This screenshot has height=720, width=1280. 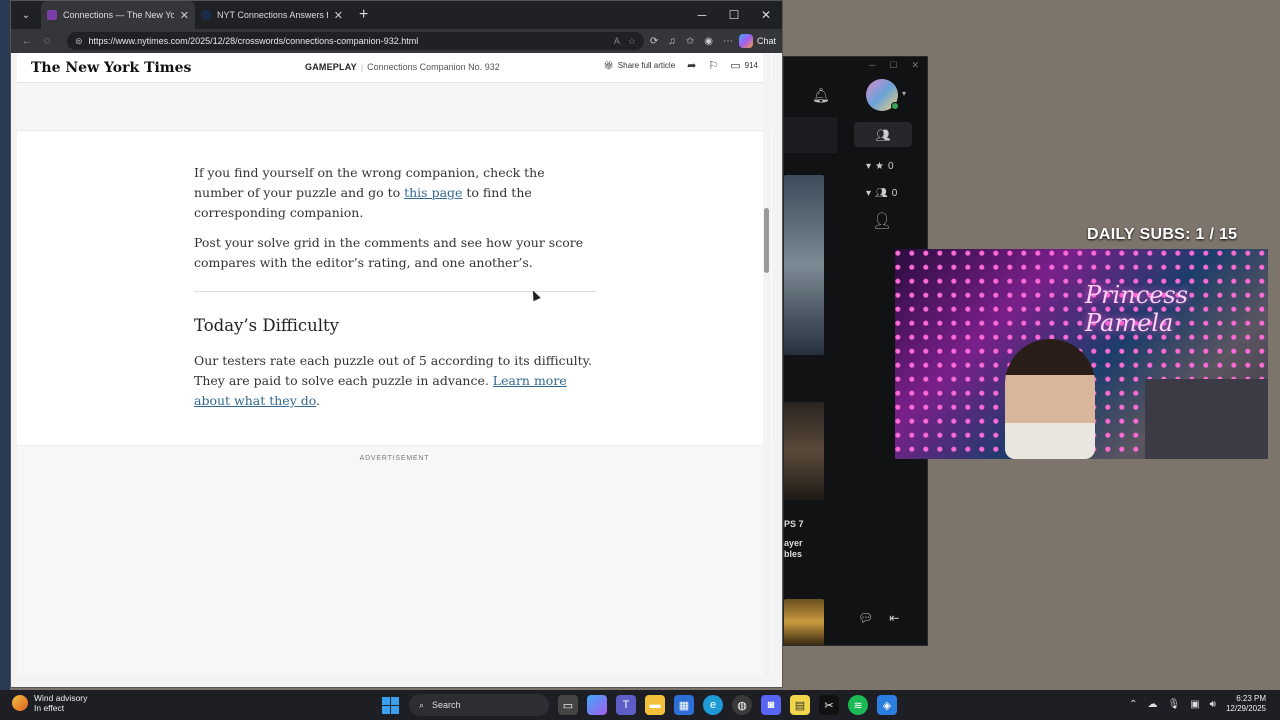 What do you see at coordinates (1152, 704) in the screenshot?
I see `app-tray-icon: ☁` at bounding box center [1152, 704].